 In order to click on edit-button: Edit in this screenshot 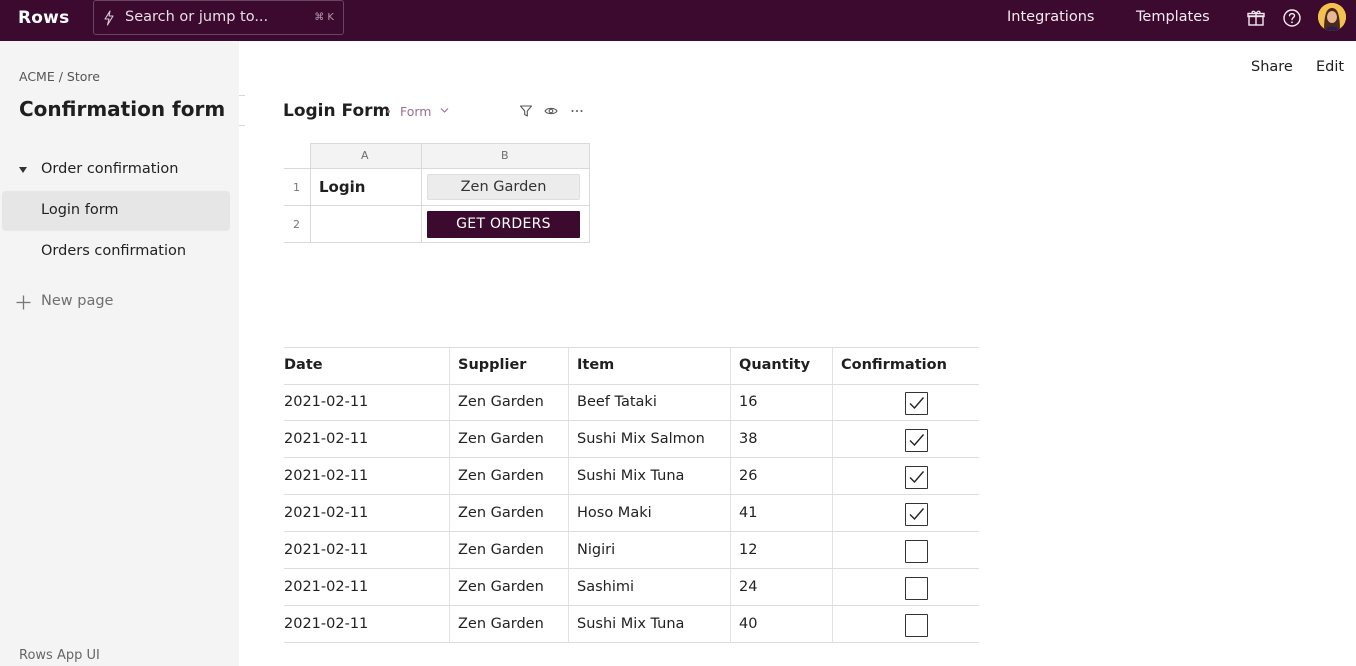, I will do `click(1330, 67)`.